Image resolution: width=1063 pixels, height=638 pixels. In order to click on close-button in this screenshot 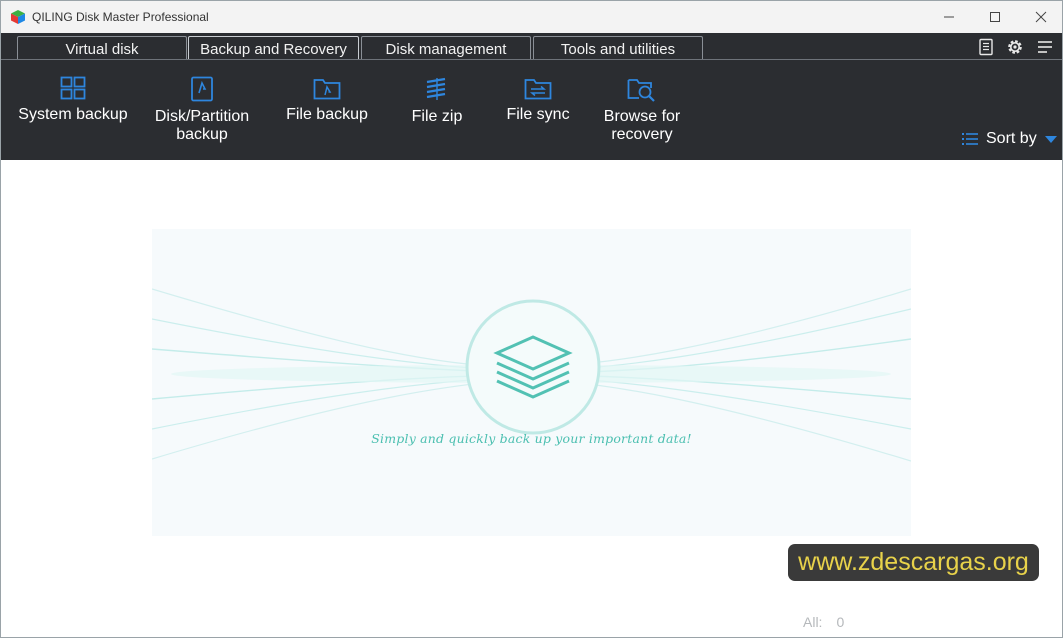, I will do `click(1040, 17)`.